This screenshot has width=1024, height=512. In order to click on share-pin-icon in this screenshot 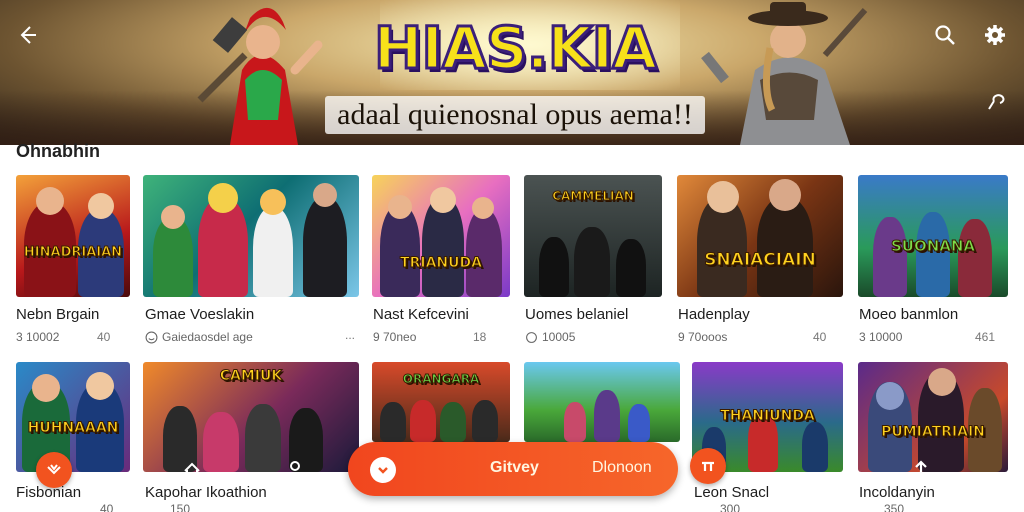, I will do `click(996, 102)`.